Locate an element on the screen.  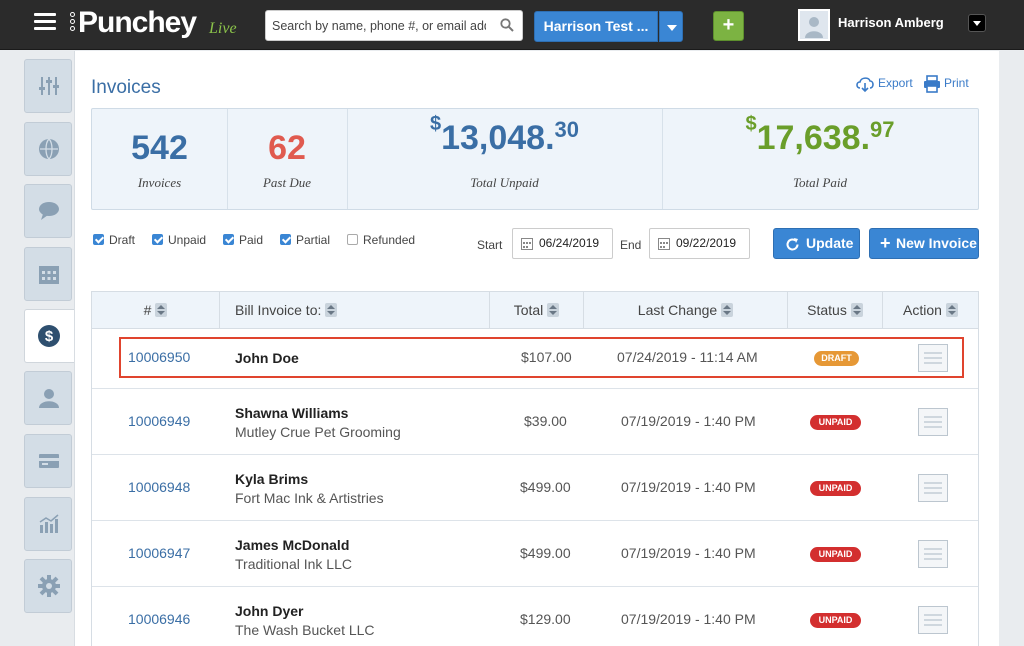
export-button: Export is located at coordinates (884, 84).